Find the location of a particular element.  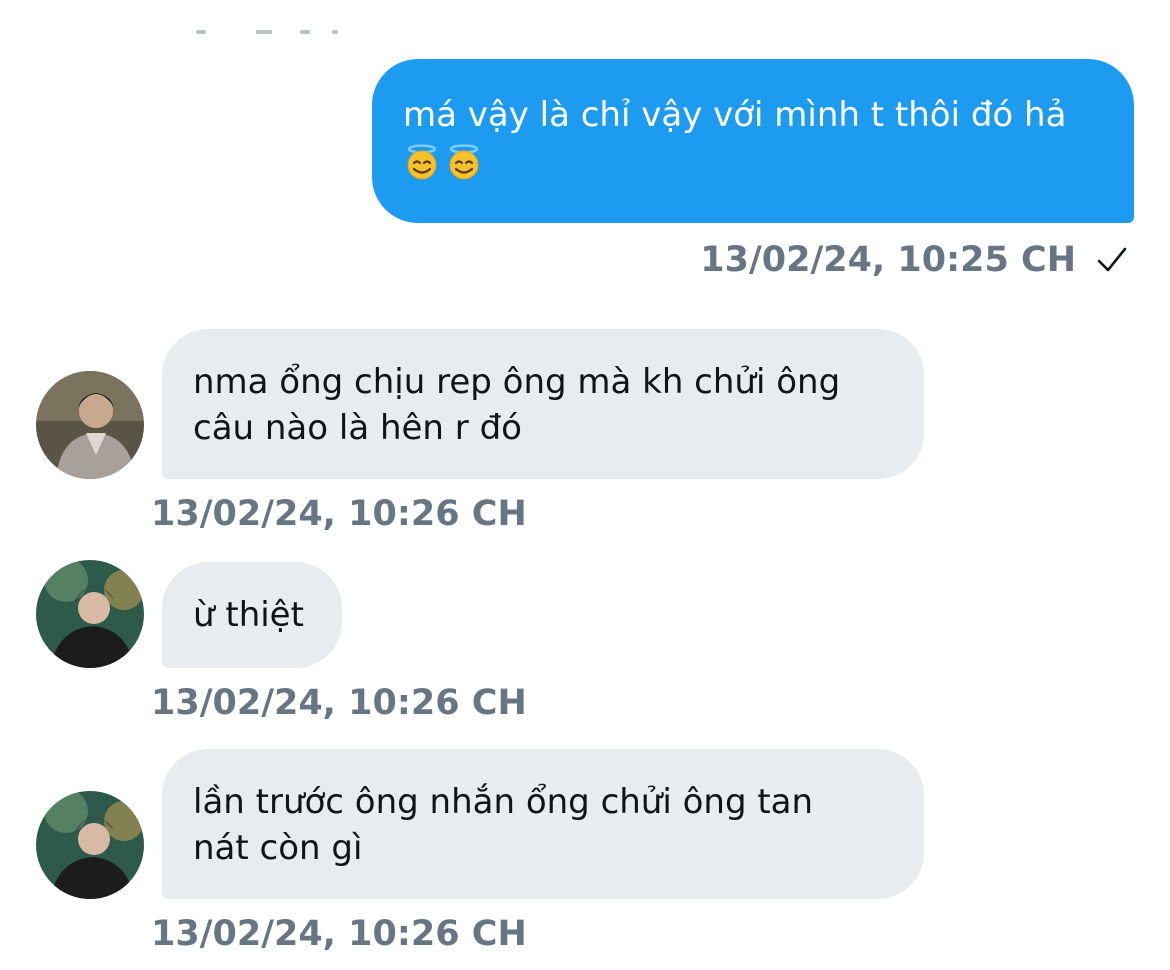

check-icon is located at coordinates (1112, 259).